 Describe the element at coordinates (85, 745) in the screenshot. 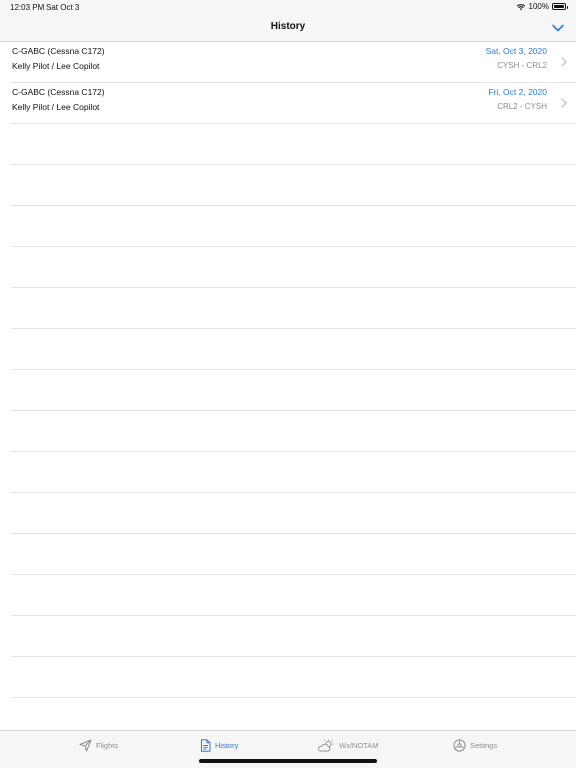

I see `paper-plane-icon` at that location.